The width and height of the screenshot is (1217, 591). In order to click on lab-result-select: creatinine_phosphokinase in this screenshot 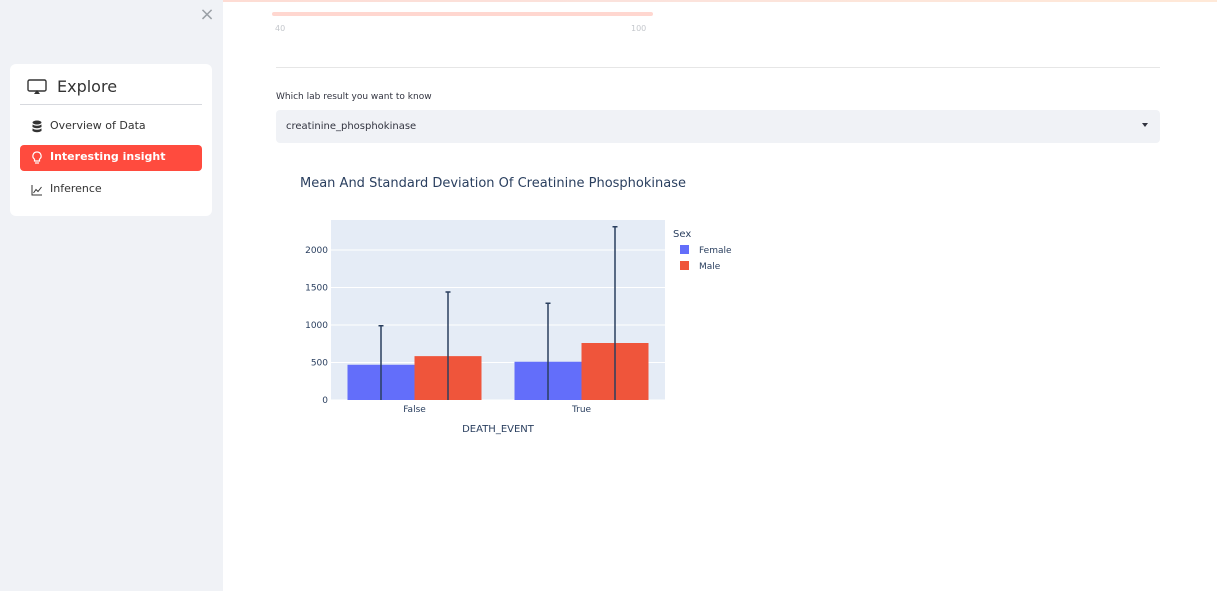, I will do `click(718, 126)`.